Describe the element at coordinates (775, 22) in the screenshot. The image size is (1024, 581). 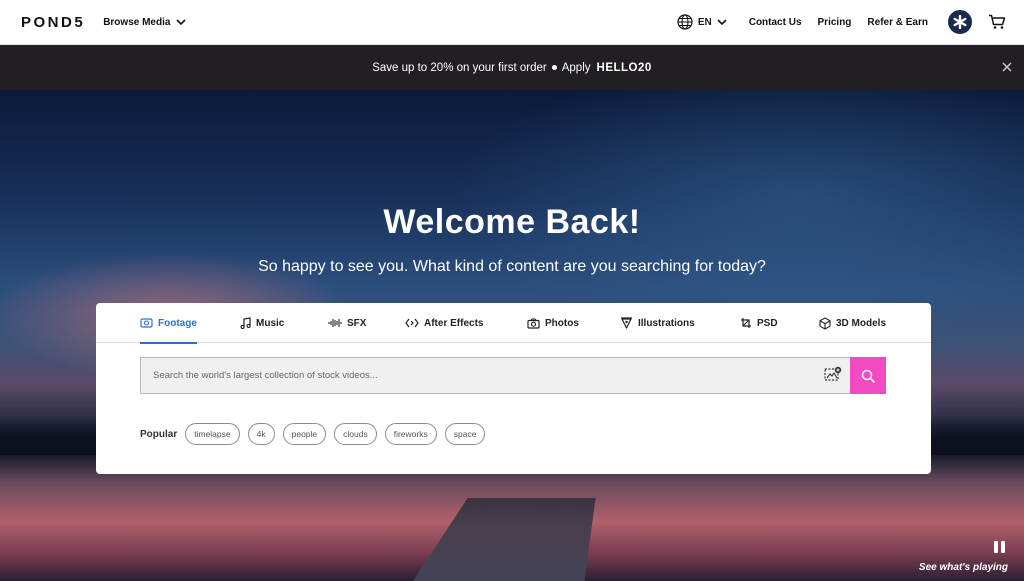
I see `contact-us-link: Contact Us` at that location.